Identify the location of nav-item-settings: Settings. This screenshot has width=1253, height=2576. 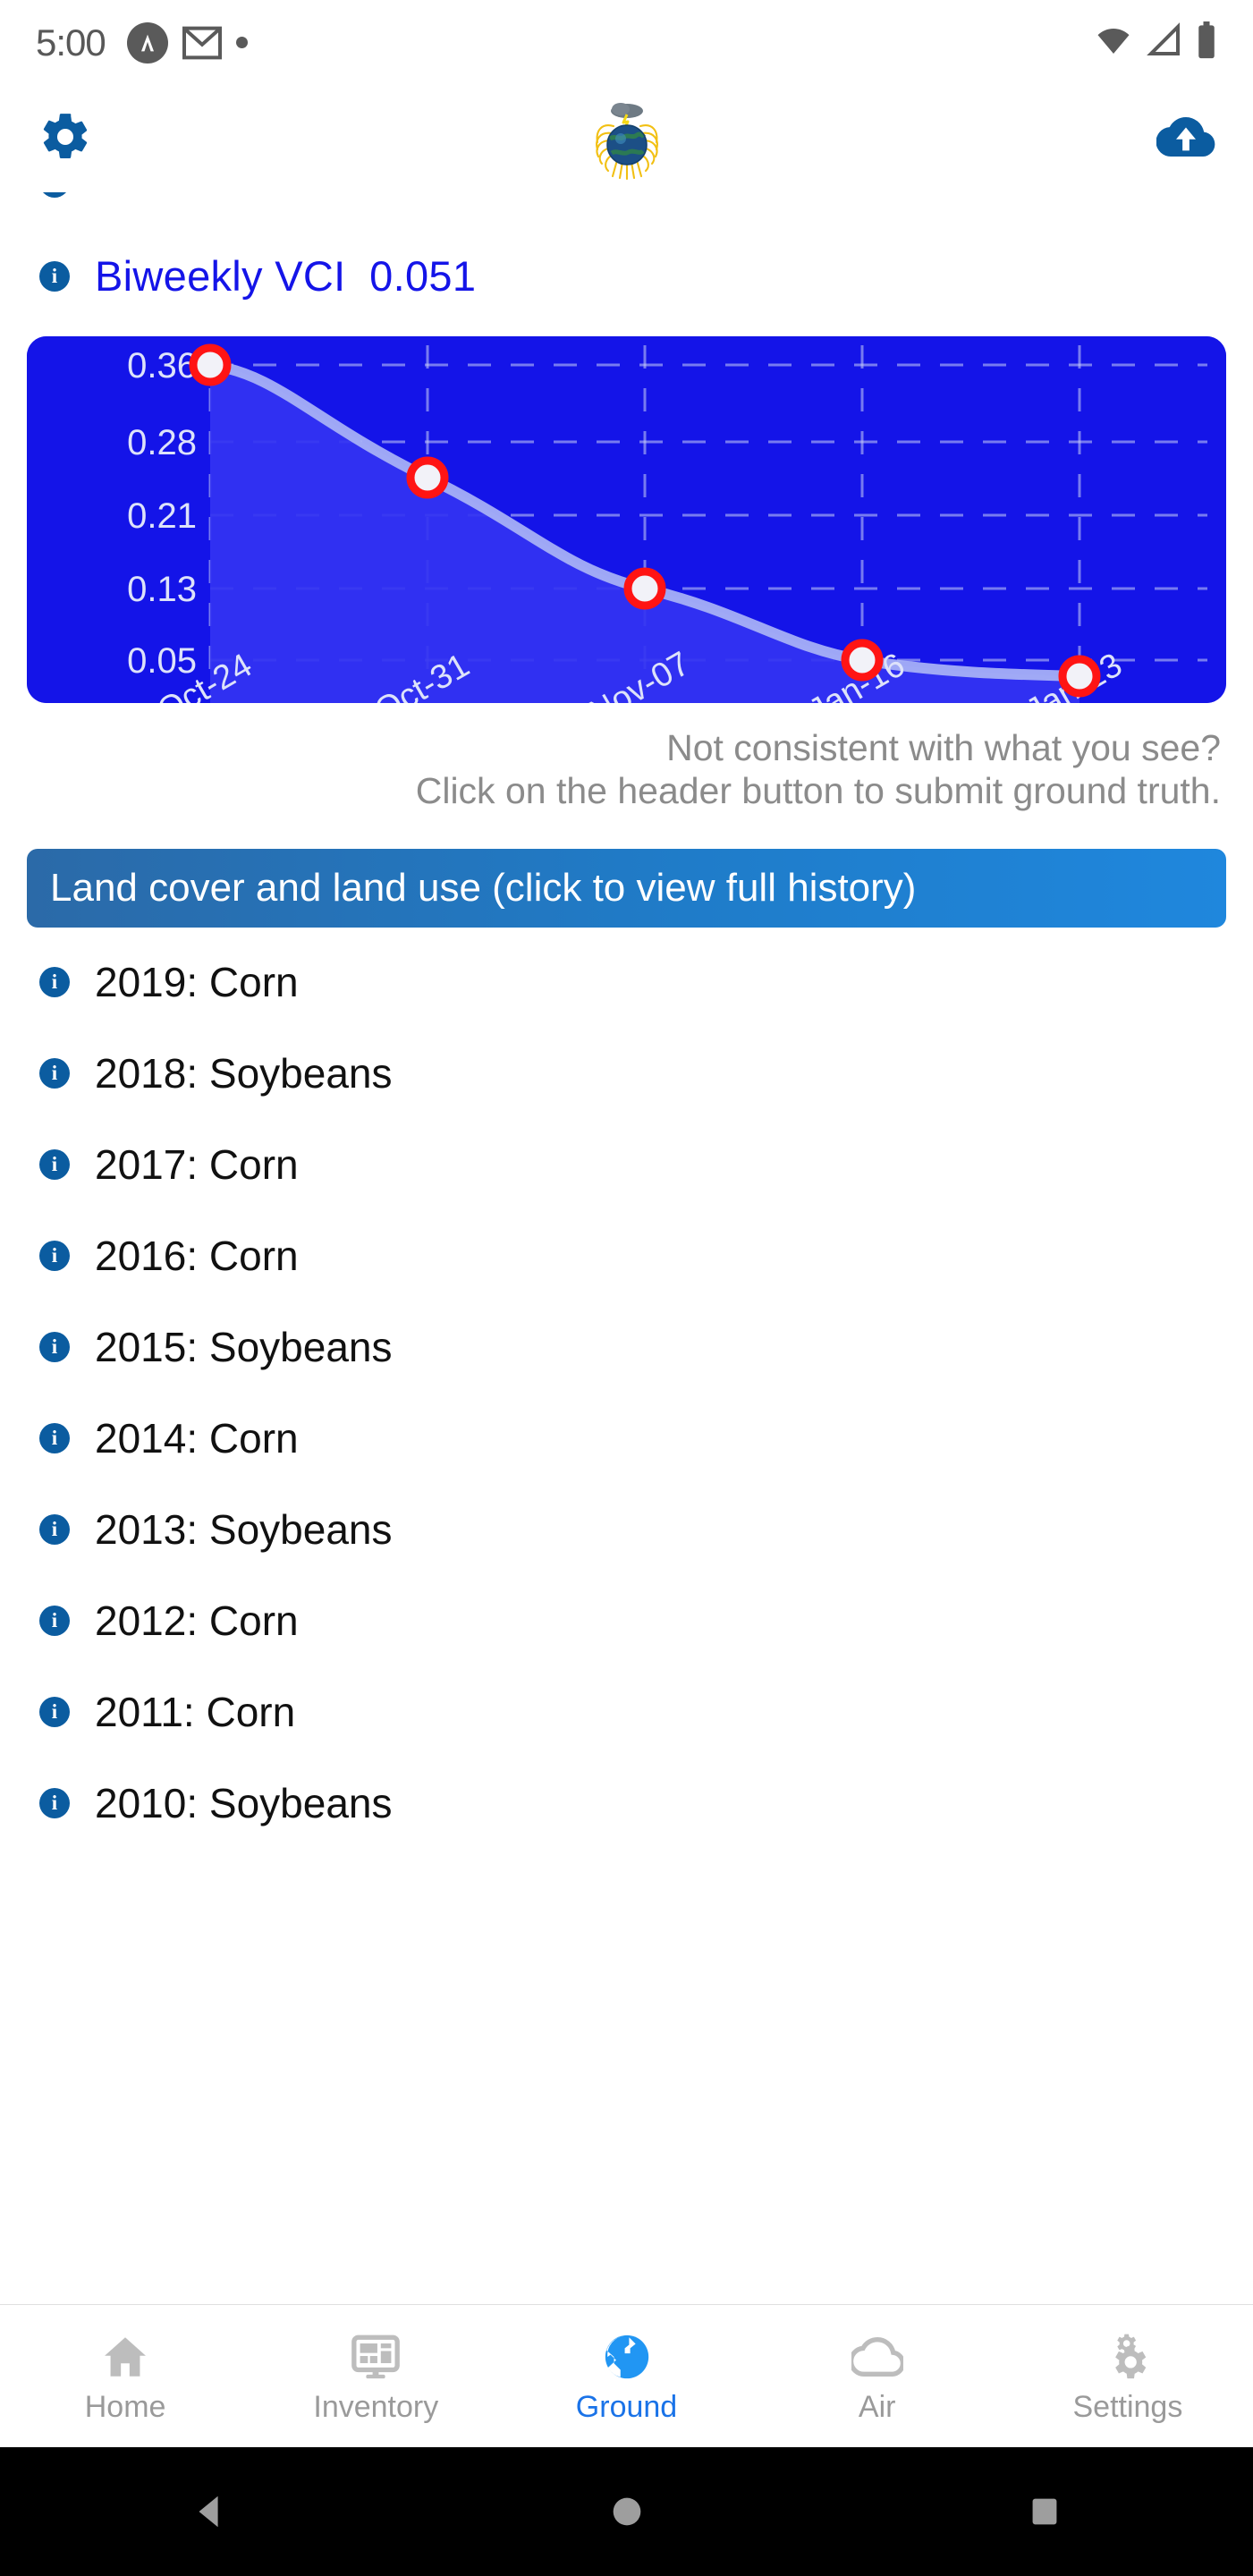
(1128, 2376).